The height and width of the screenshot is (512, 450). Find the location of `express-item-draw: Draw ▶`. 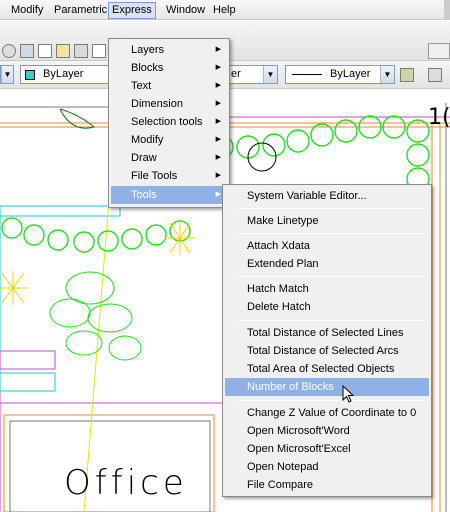

express-item-draw: Draw ▶ is located at coordinates (169, 158).